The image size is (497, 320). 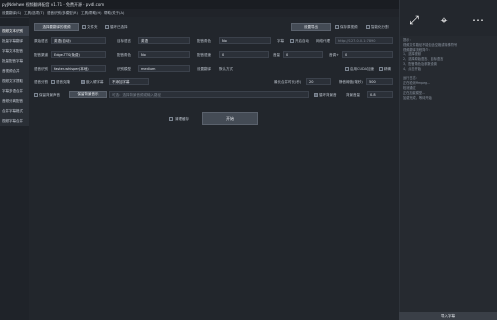 What do you see at coordinates (349, 27) in the screenshot?
I see `save-single-label: 保存原视频` at bounding box center [349, 27].